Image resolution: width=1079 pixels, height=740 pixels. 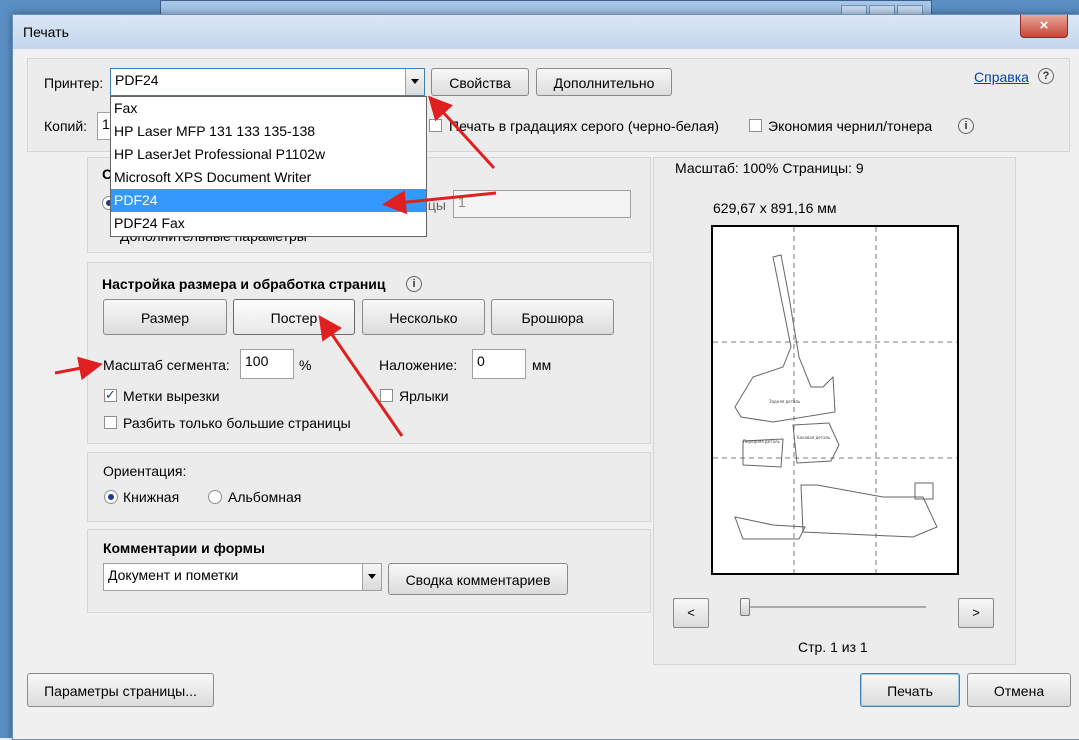 What do you see at coordinates (111, 497) in the screenshot?
I see `portrait-radio` at bounding box center [111, 497].